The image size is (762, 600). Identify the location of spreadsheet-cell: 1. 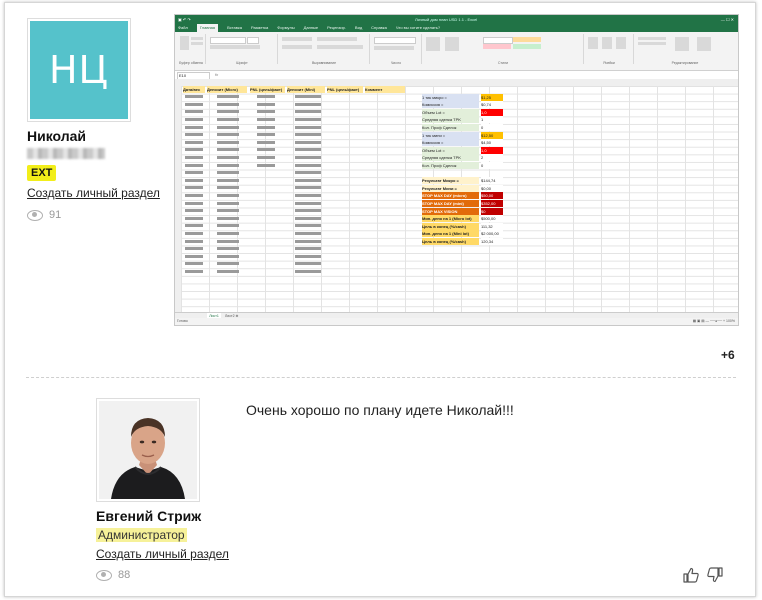
(492, 120).